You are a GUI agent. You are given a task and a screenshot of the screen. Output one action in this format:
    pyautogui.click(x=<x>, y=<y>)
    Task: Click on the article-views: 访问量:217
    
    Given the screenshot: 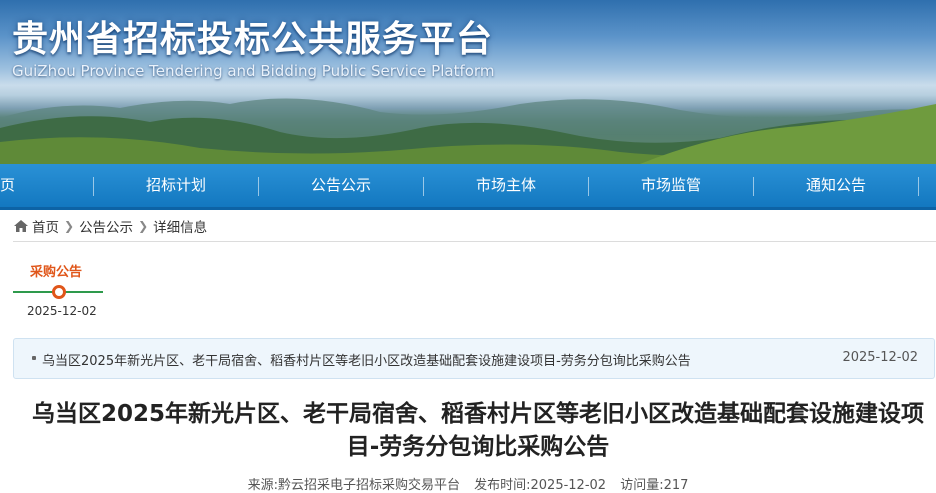 What is the action you would take?
    pyautogui.click(x=654, y=485)
    